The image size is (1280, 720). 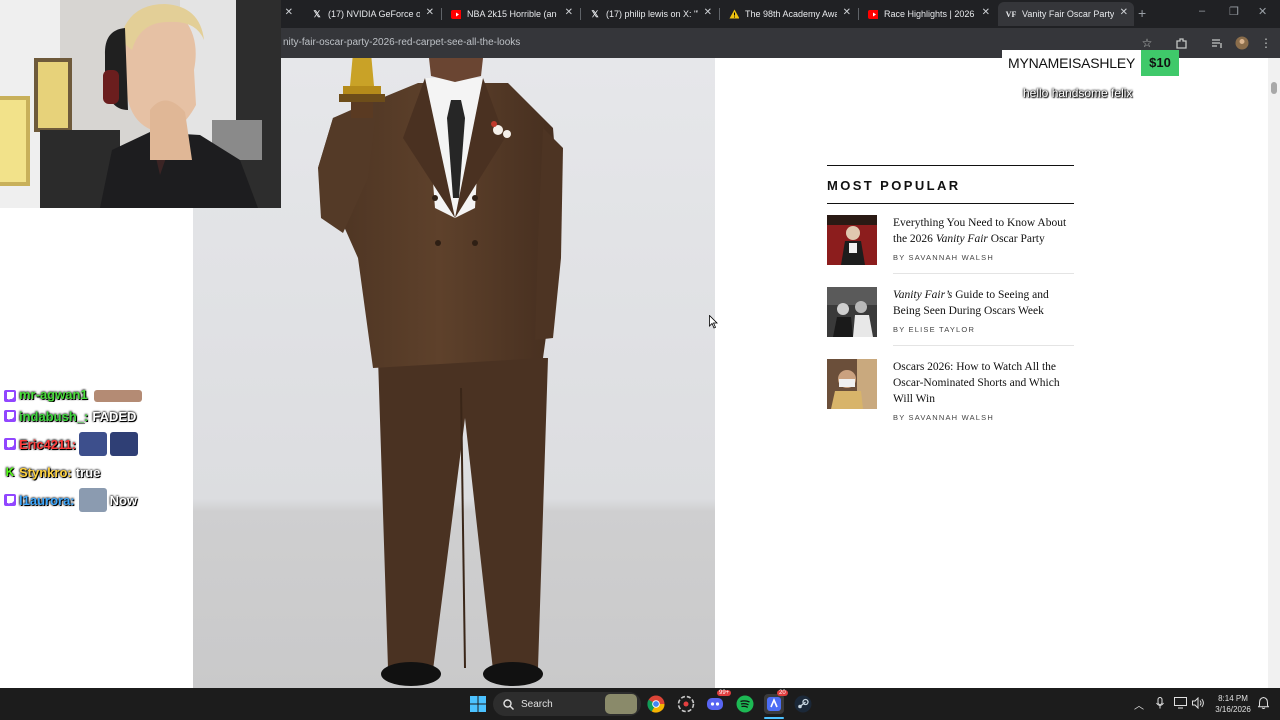 I want to click on chat-message: K Stynkro: true, so click(x=94, y=472).